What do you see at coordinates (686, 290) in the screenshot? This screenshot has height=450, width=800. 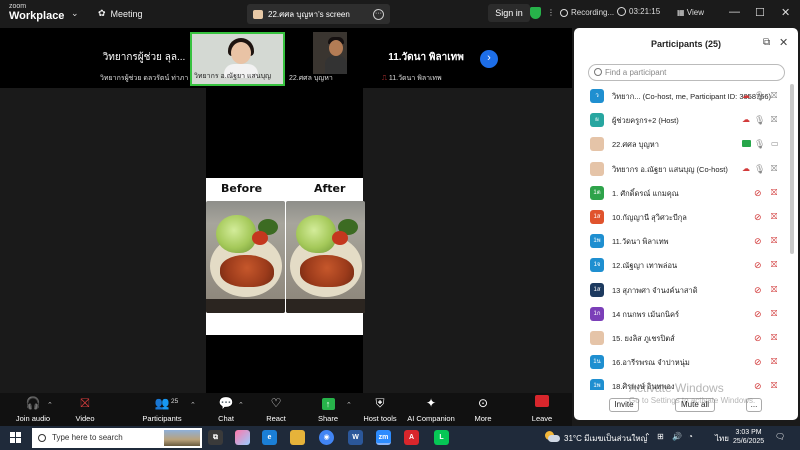 I see `participant-row: 1ส 13 สุภาพศา จำนงค์นาสาดิ ⊘ ⛝` at bounding box center [686, 290].